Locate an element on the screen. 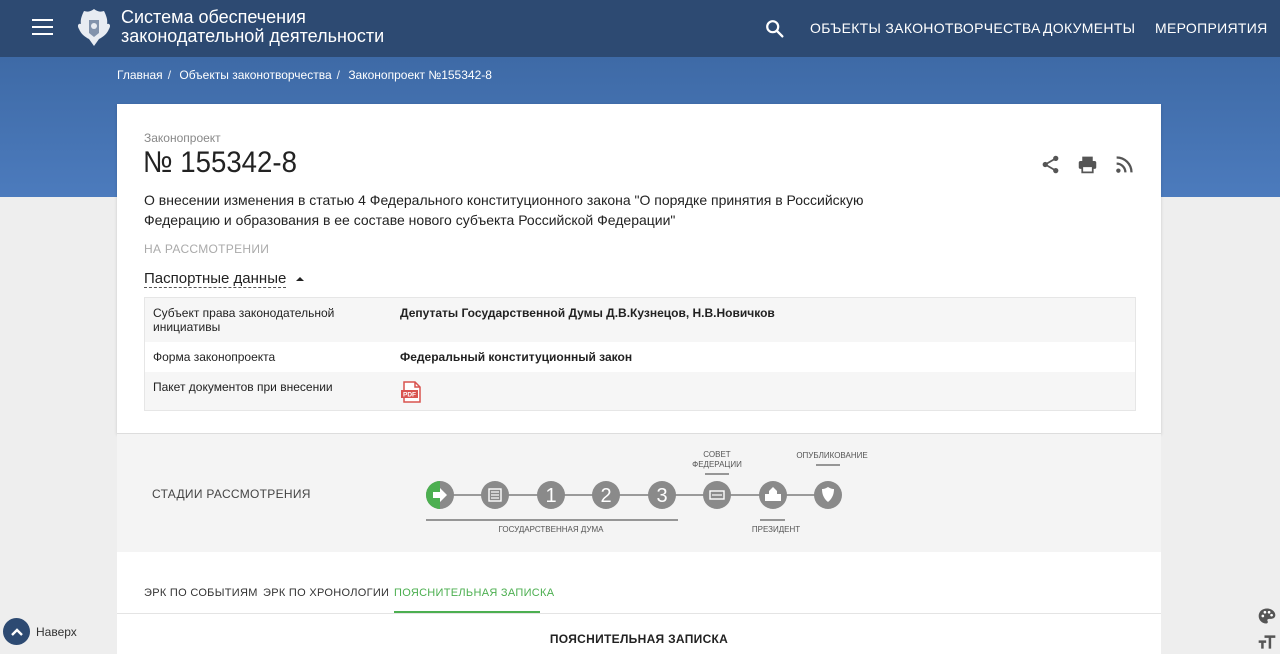 The image size is (1280, 654). back-to-top-label: Наверх is located at coordinates (56, 631).